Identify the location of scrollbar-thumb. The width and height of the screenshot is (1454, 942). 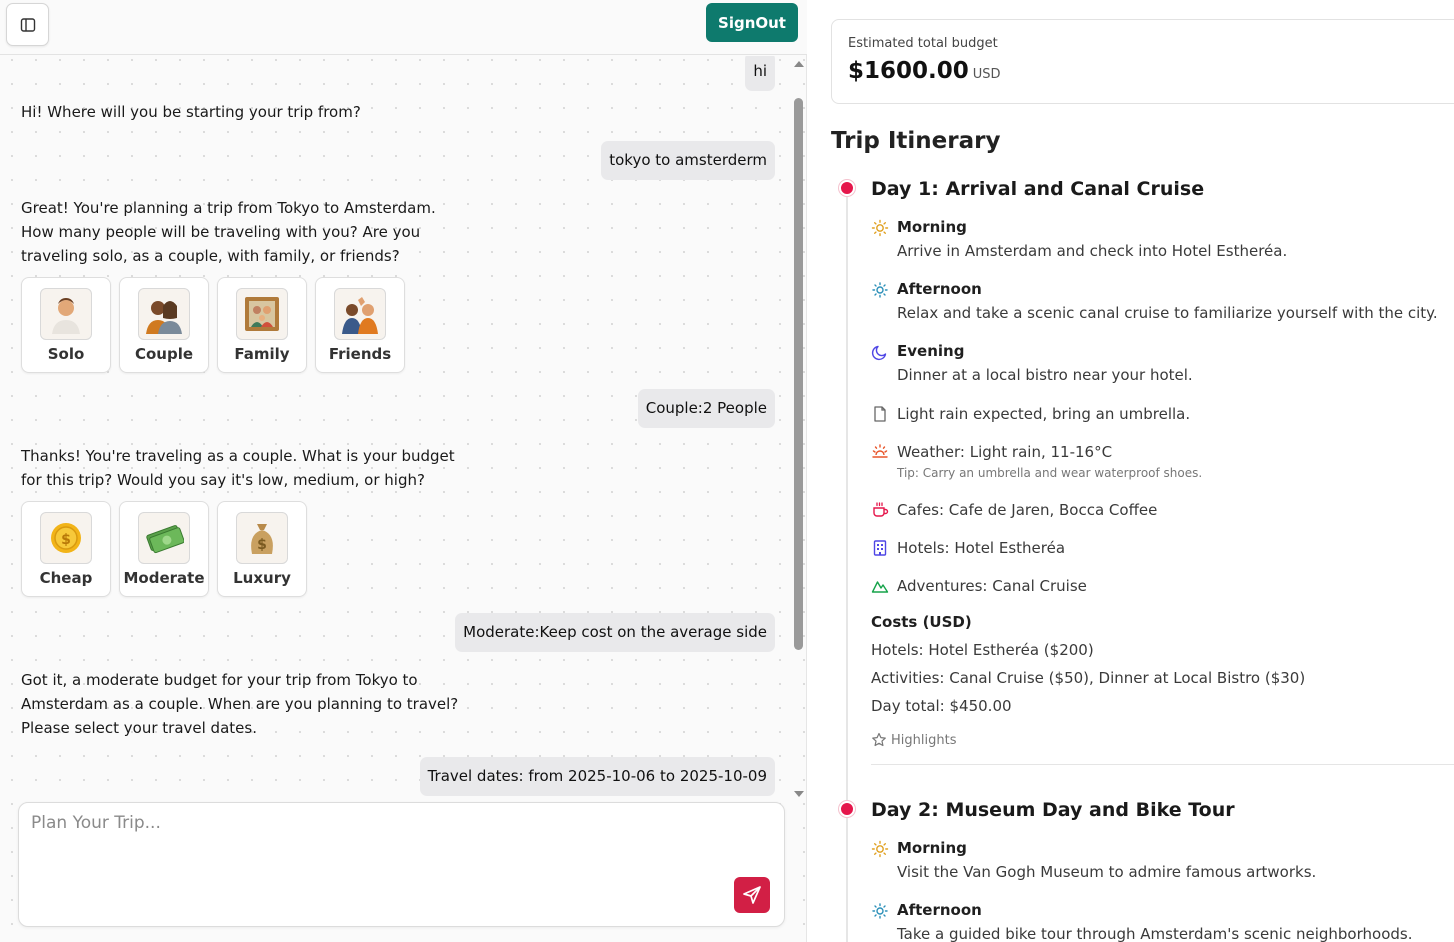
(798, 374).